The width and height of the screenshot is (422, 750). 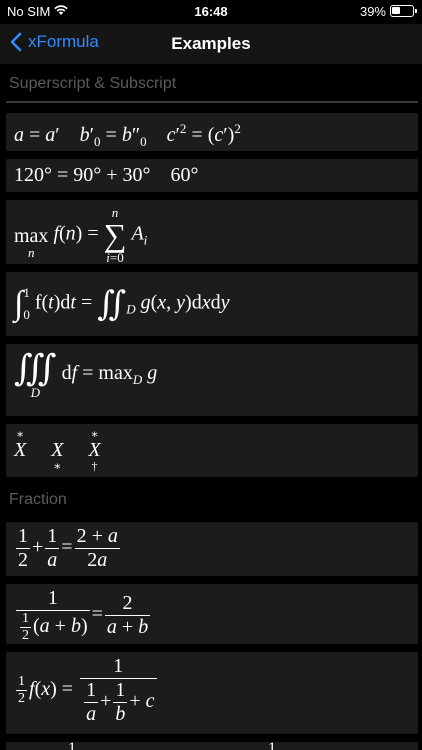 I want to click on formula-nested-fraction: 1 1 2 (a + b) = 2 a + b, so click(x=83, y=615).